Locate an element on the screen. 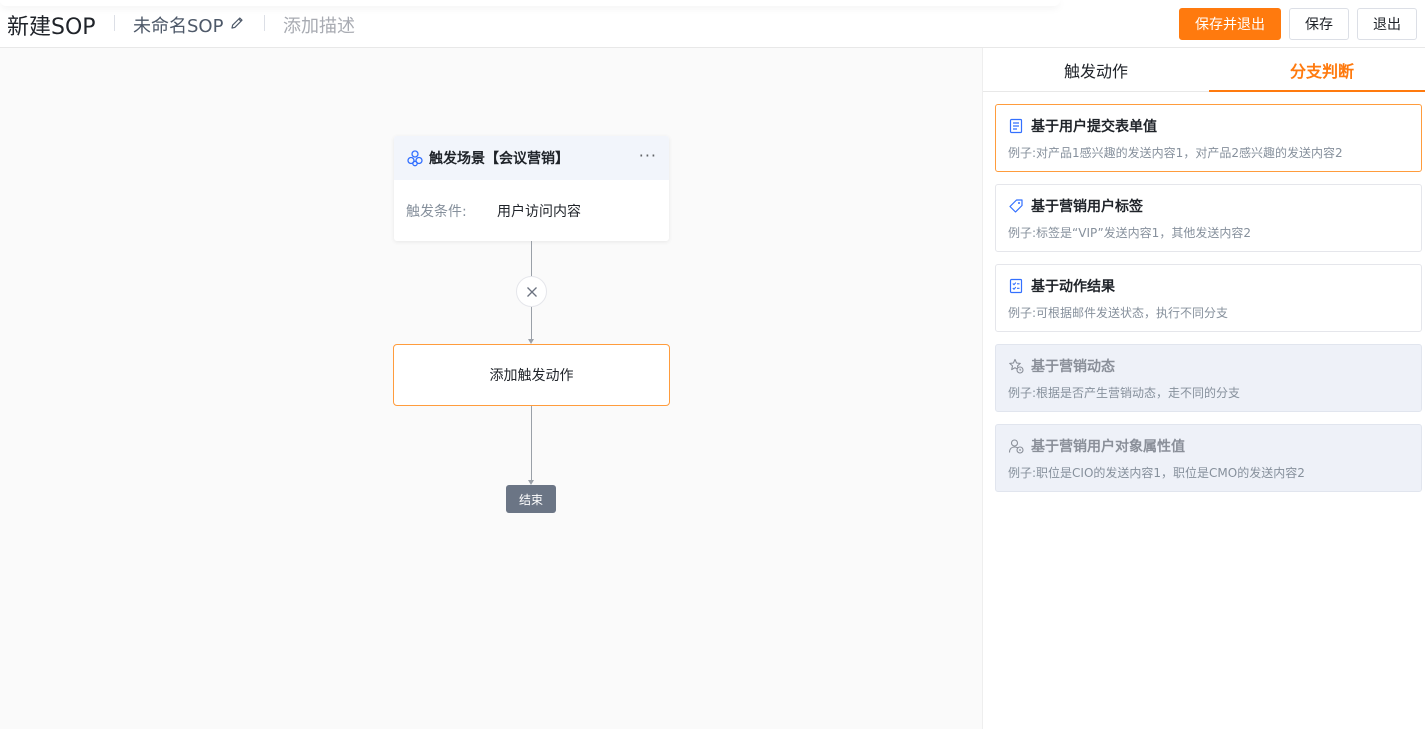  branch-option-desc: 例子:可根据邮件发送状态，执行不同分支 is located at coordinates (1118, 313).